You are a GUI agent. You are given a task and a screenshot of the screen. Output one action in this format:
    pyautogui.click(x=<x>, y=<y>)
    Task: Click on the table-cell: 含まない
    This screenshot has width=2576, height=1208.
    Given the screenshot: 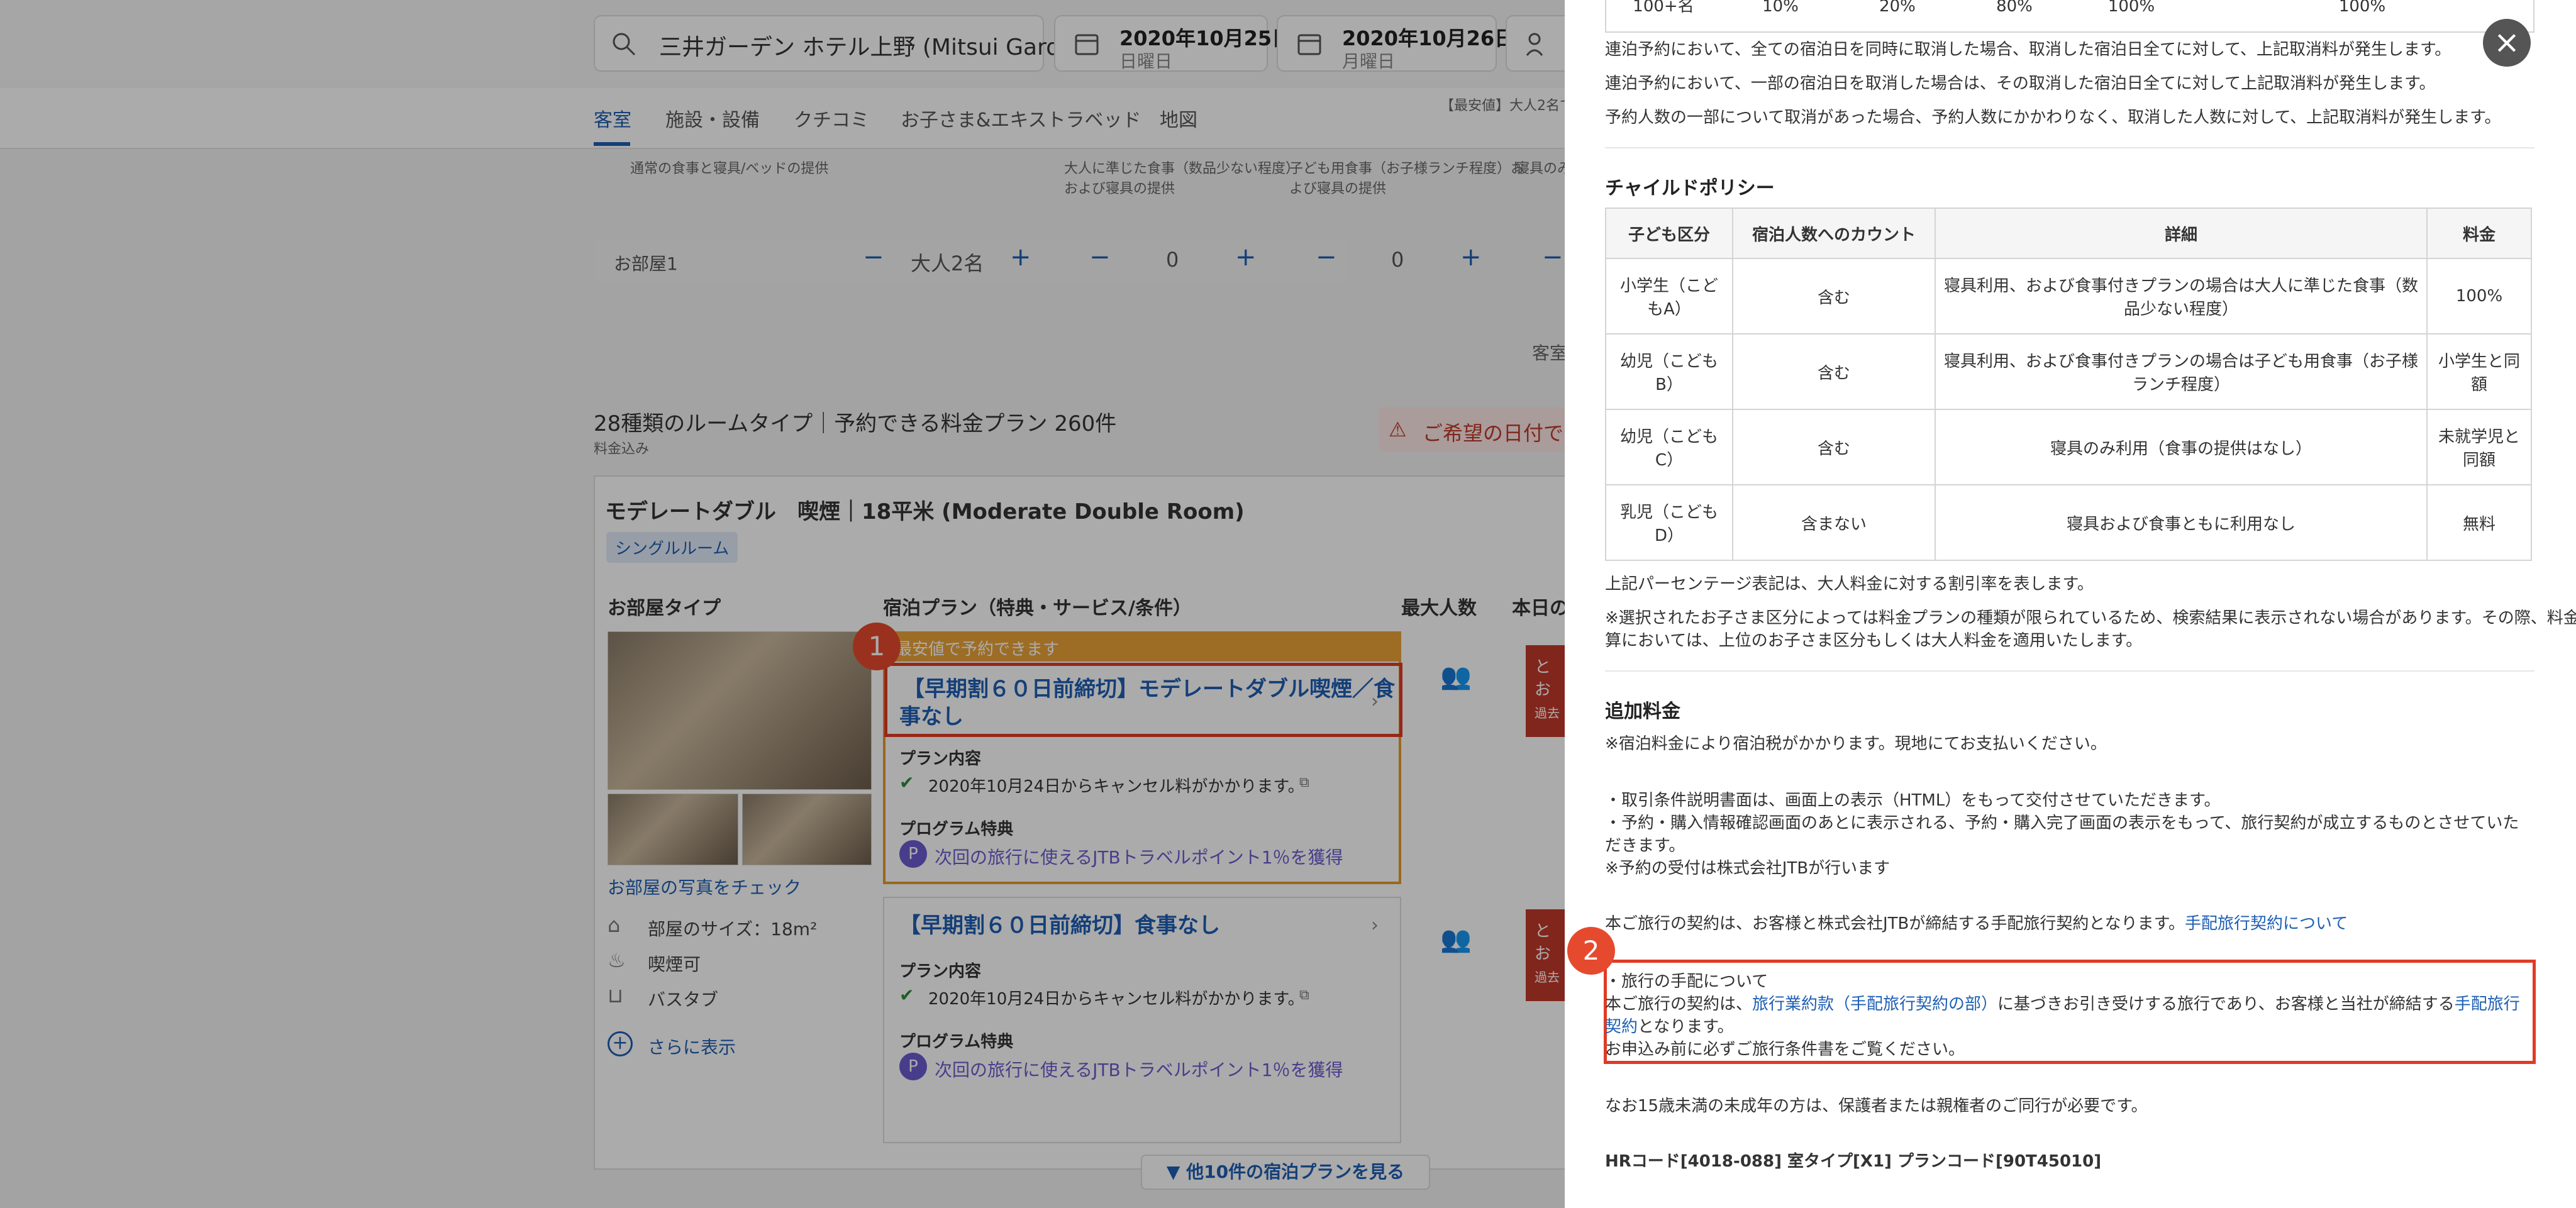 What is the action you would take?
    pyautogui.click(x=1834, y=522)
    